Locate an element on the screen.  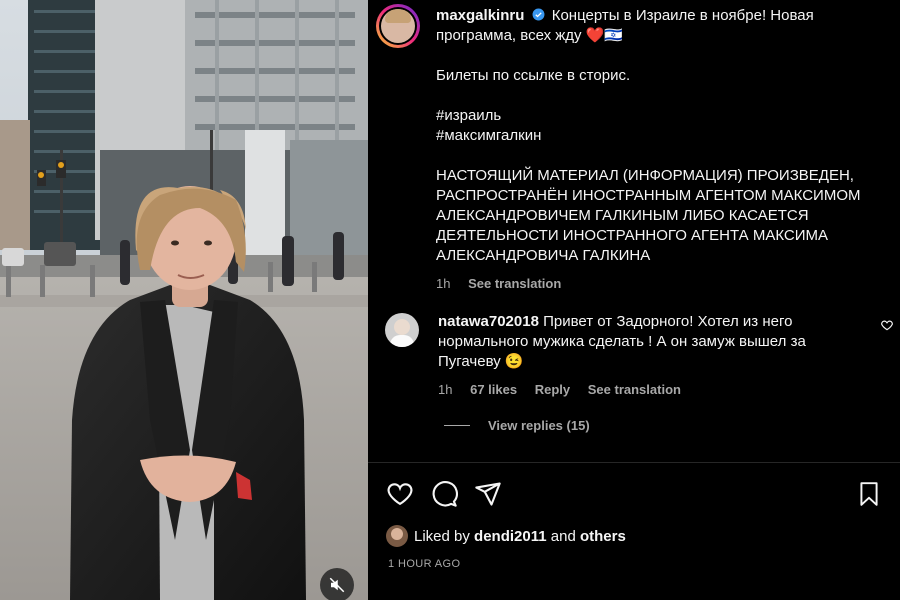
liked-others: others is located at coordinates (603, 536).